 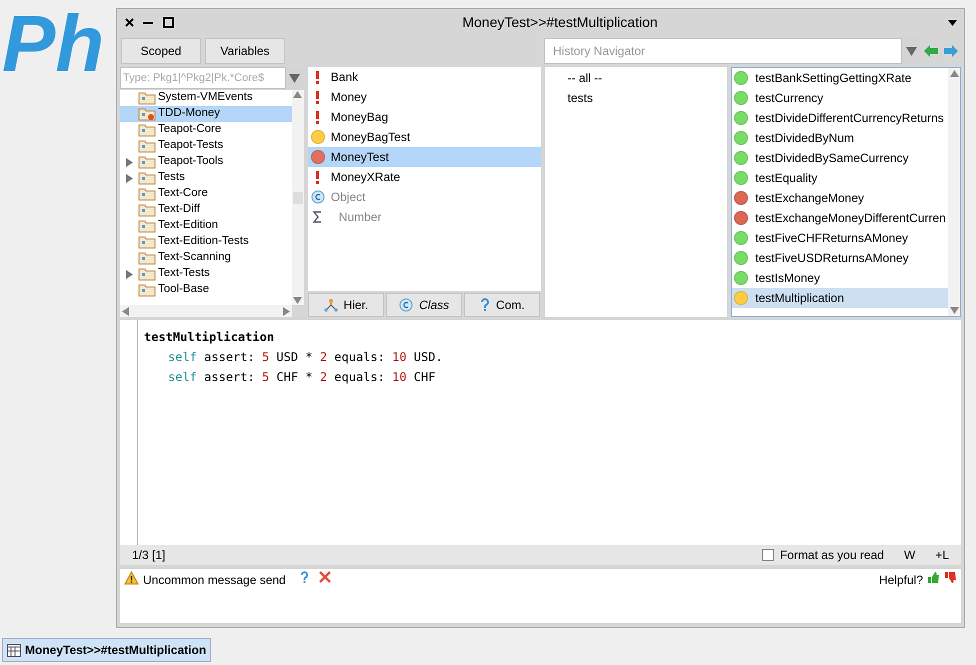 What do you see at coordinates (14, 650) in the screenshot?
I see `browser-icon` at bounding box center [14, 650].